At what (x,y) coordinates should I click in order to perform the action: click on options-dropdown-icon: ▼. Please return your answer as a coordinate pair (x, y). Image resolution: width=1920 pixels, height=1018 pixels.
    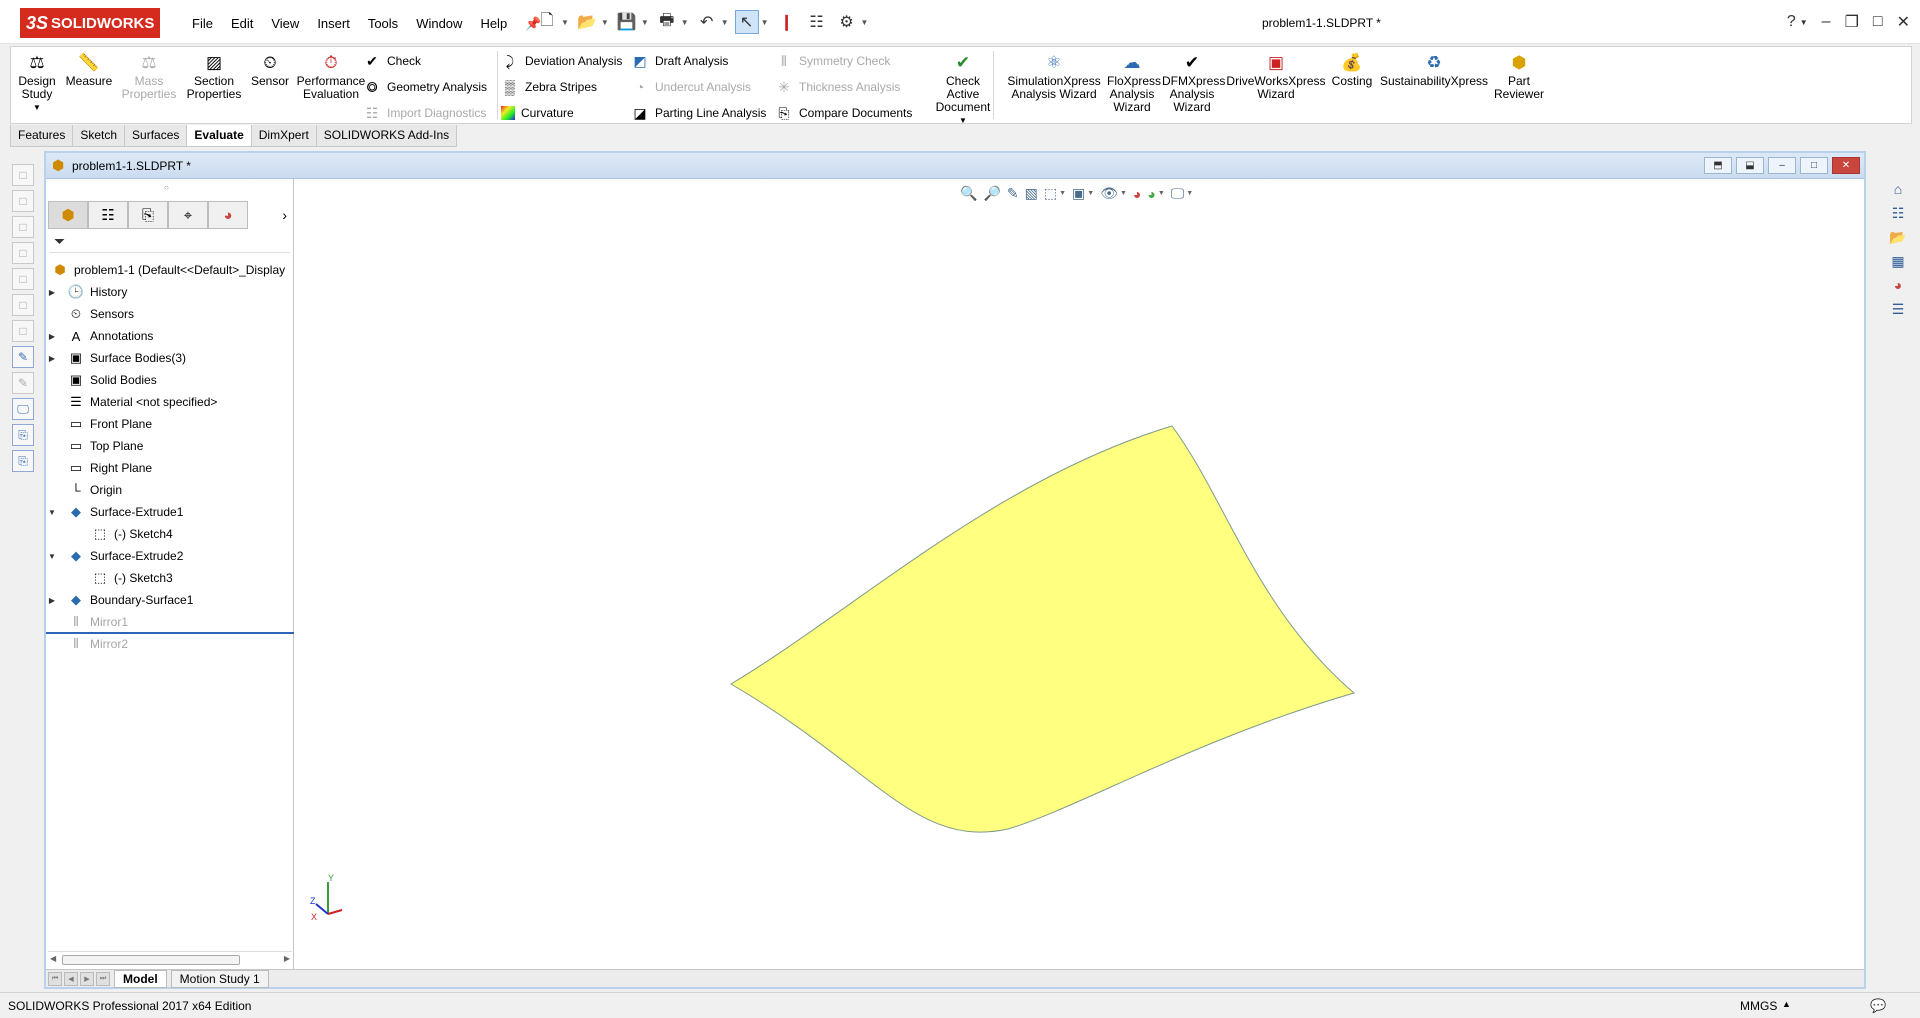
    Looking at the image, I should click on (865, 22).